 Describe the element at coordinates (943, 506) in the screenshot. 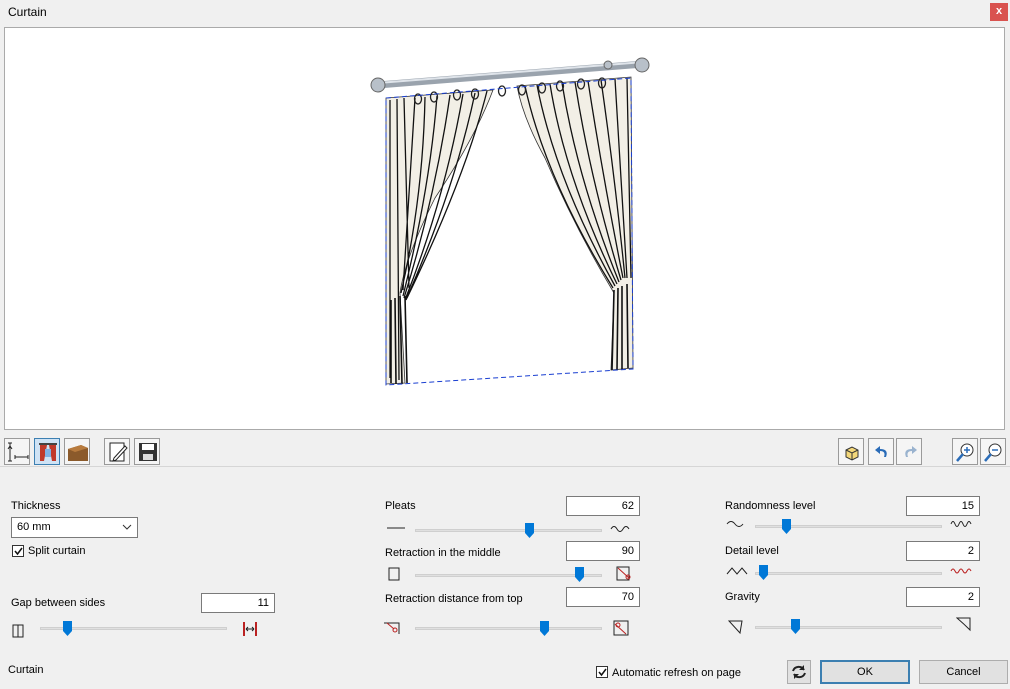

I see `randomness-input: 15` at that location.